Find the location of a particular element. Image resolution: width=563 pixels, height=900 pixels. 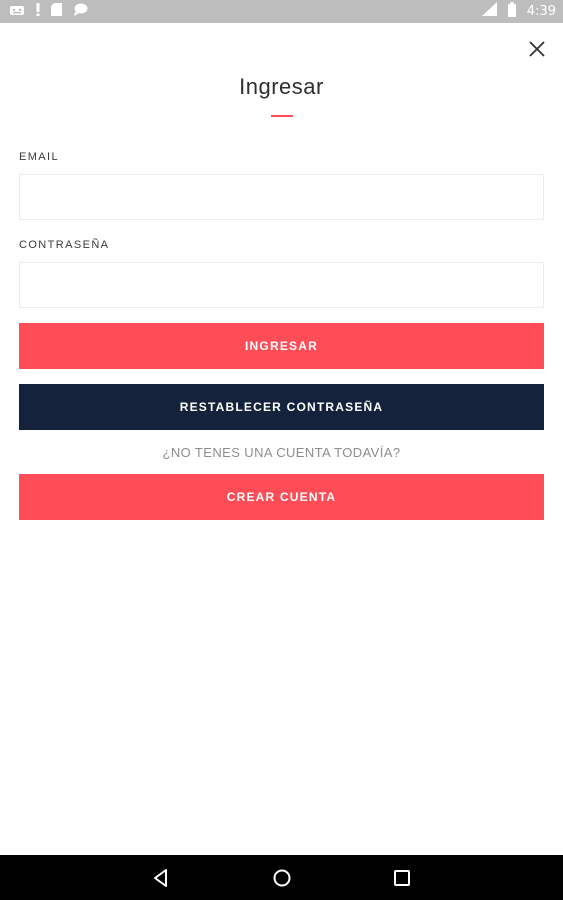

navigation-bar is located at coordinates (281, 877).